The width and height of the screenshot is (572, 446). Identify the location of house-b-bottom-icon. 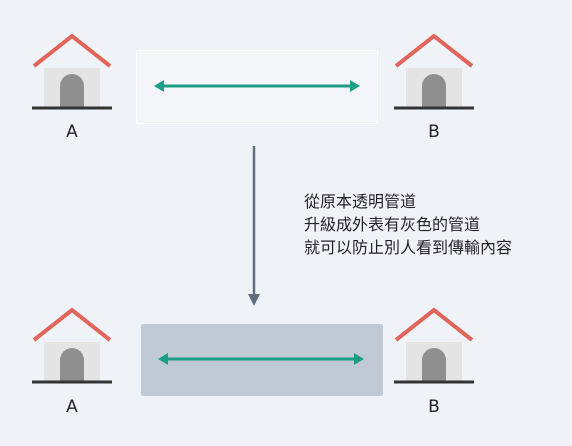
(434, 345).